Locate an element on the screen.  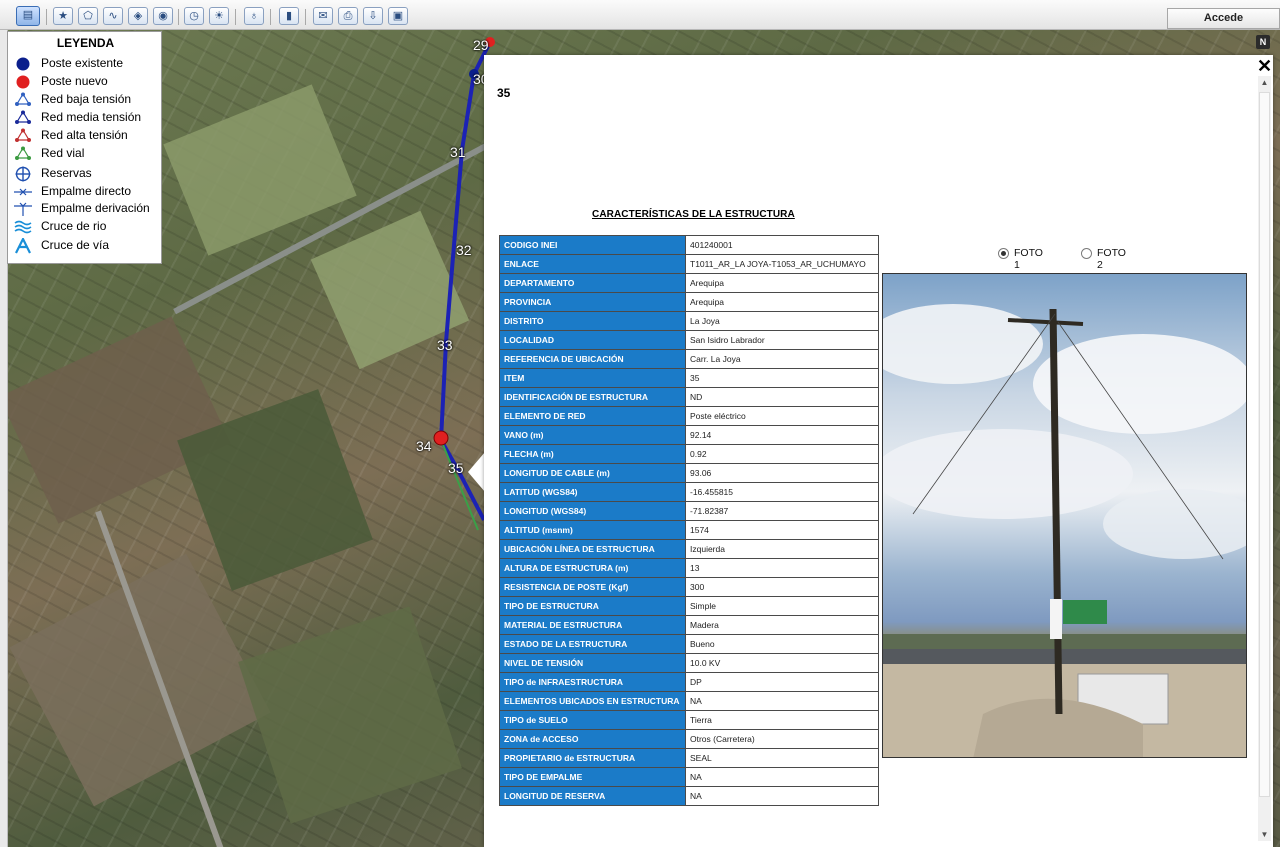
scroll-down-icon: ▼ is located at coordinates (1264, 834).